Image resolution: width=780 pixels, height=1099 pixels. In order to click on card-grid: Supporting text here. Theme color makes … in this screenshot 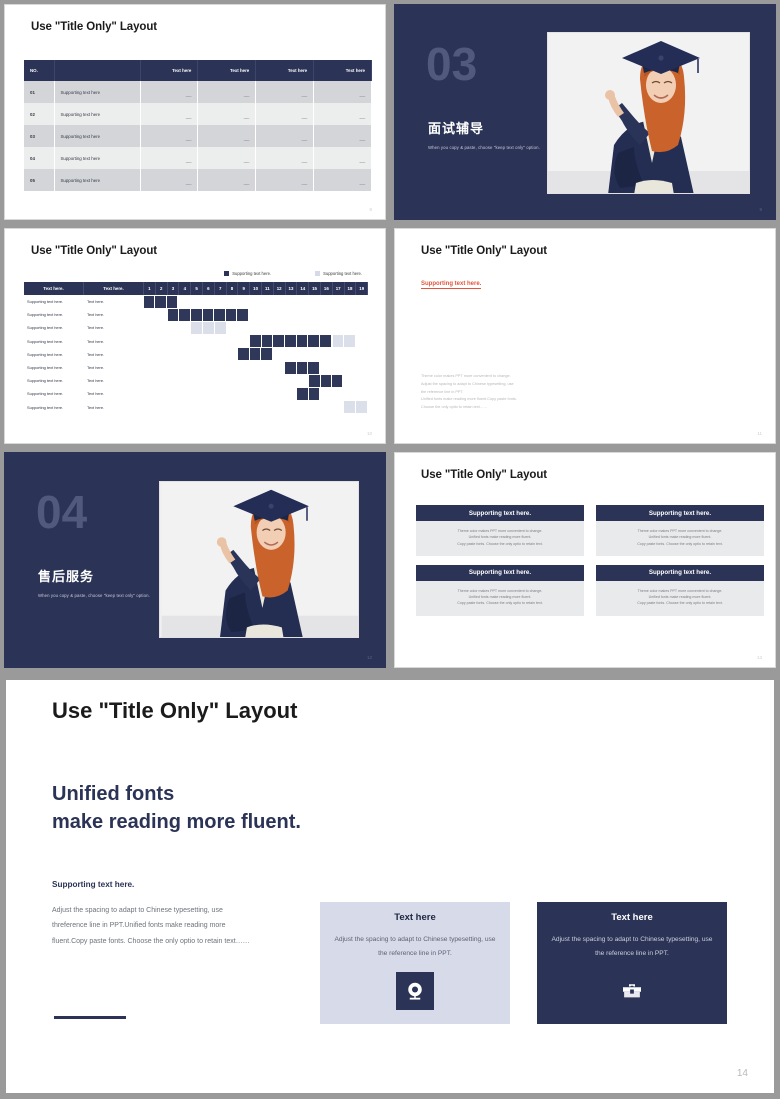, I will do `click(590, 560)`.